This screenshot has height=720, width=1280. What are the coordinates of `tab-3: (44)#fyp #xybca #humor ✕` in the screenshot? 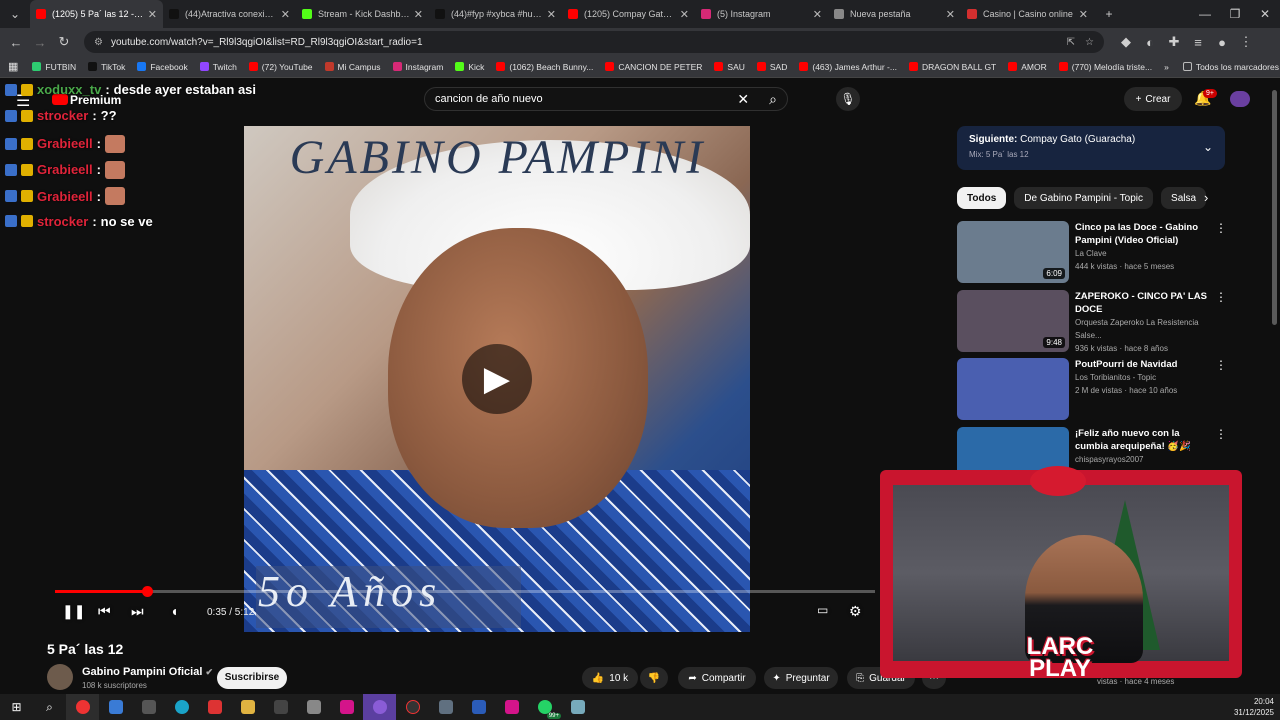 It's located at (495, 14).